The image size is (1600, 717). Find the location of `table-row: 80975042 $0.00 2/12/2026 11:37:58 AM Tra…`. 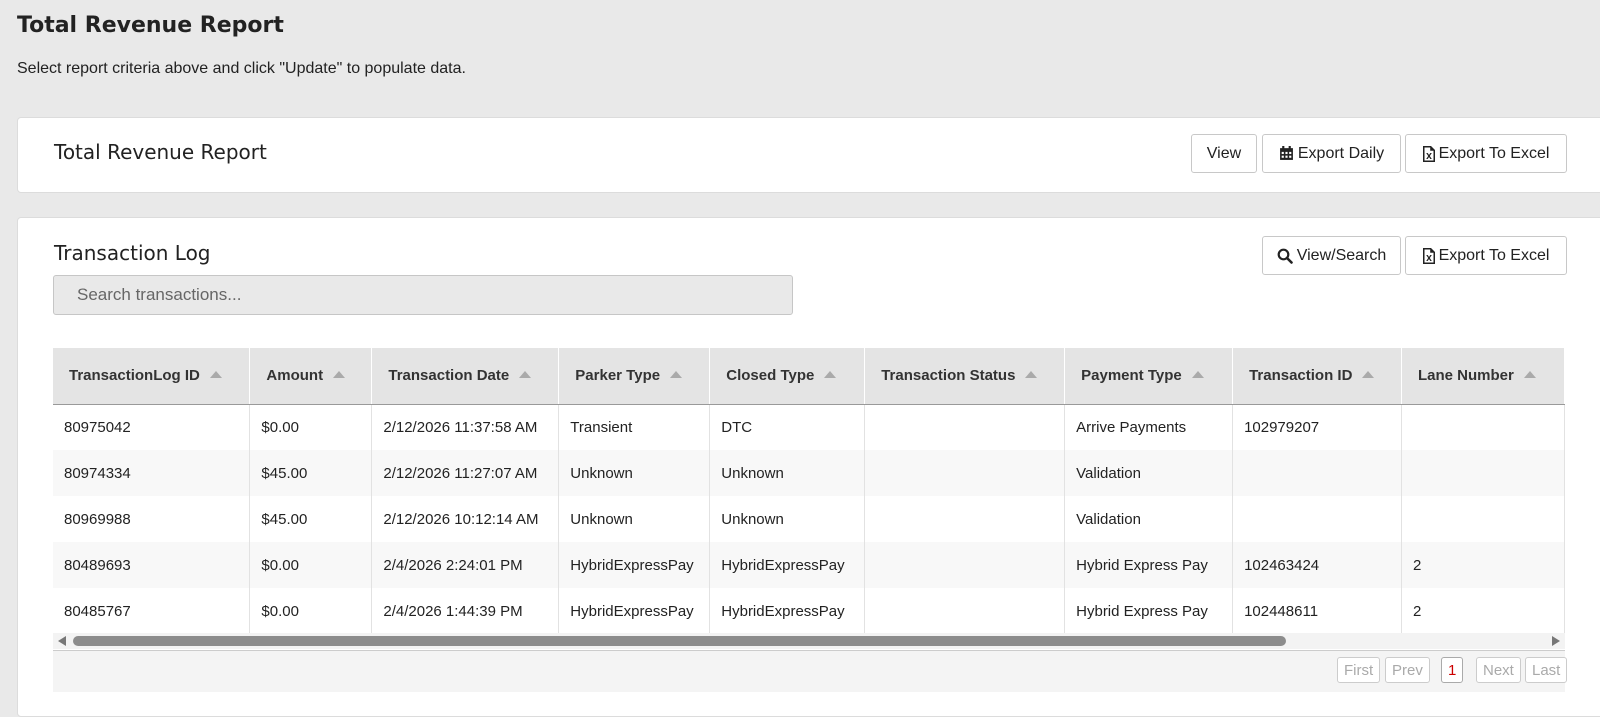

table-row: 80975042 $0.00 2/12/2026 11:37:58 AM Tra… is located at coordinates (809, 427).